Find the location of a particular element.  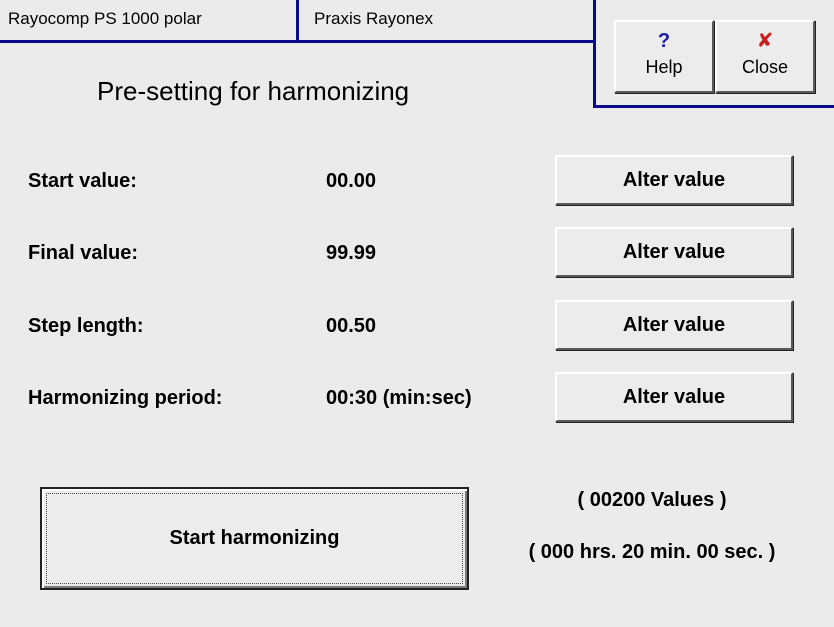

close-x-icon: ✘ is located at coordinates (765, 41).